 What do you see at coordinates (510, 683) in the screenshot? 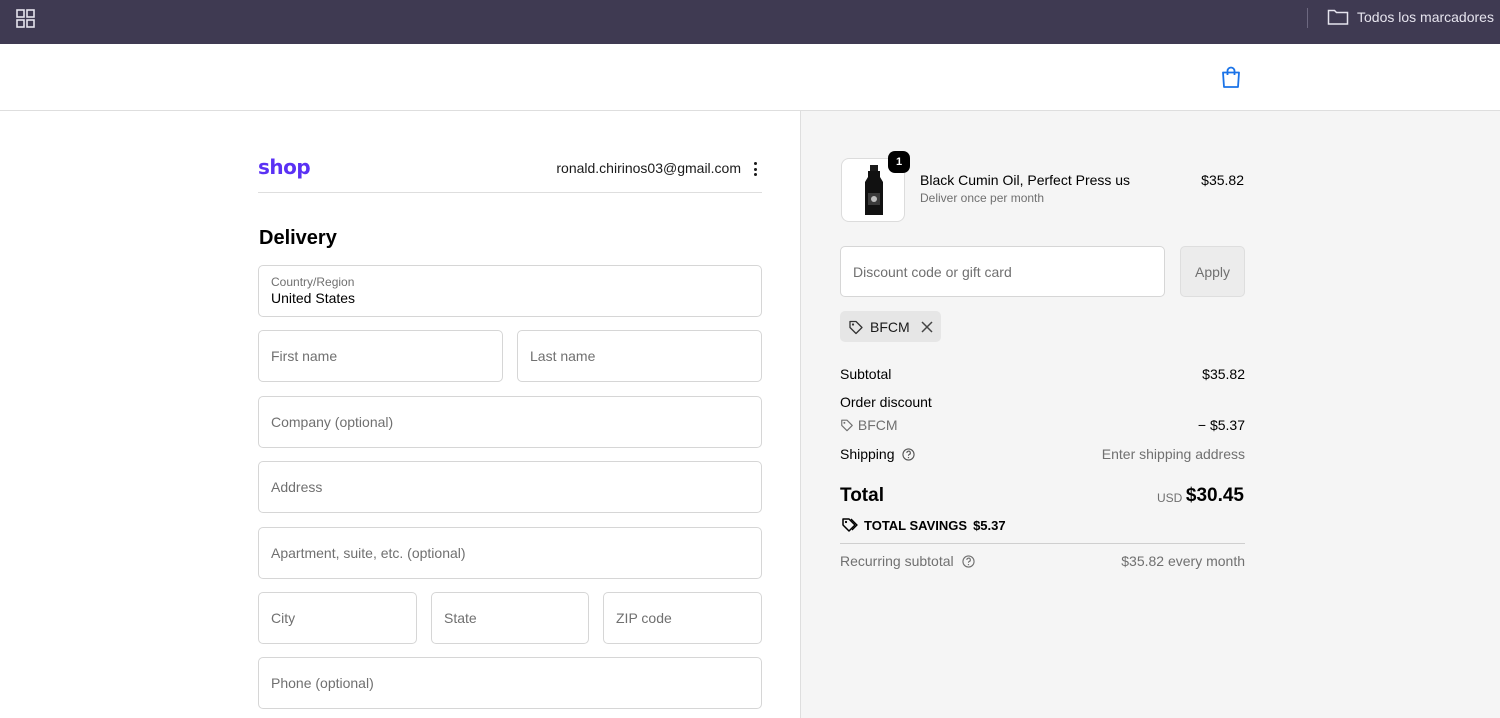
I see `phone-field: Phone (optional)` at bounding box center [510, 683].